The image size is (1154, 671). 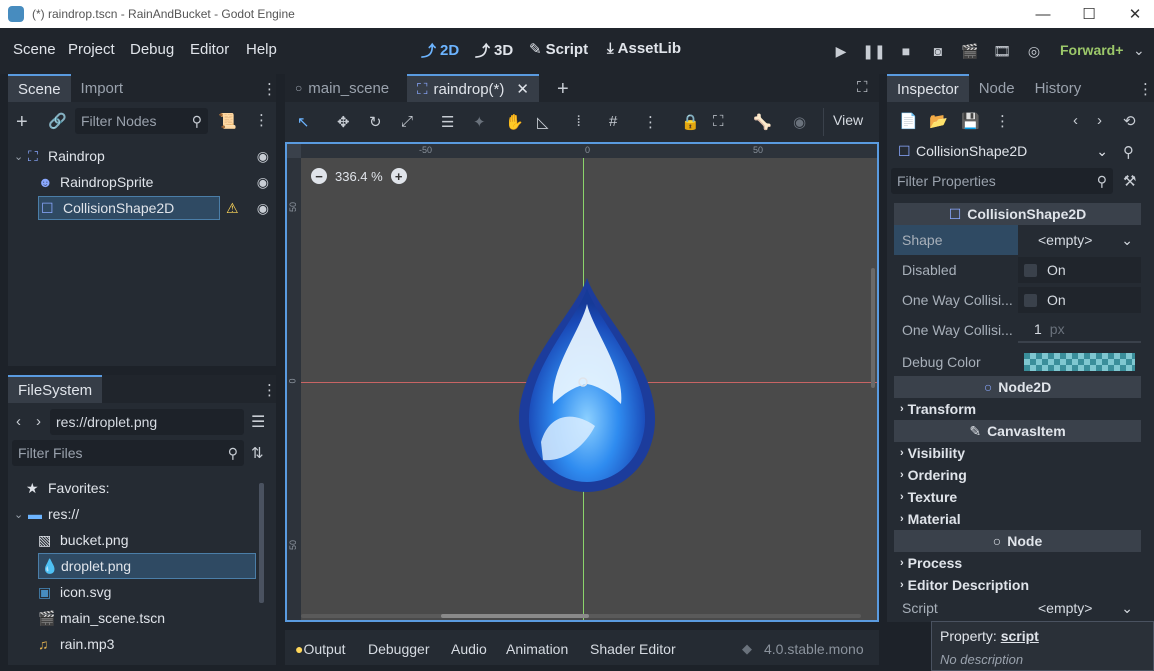 What do you see at coordinates (1139, 50) in the screenshot?
I see `renderer-chevron-down-icon: ⌄` at bounding box center [1139, 50].